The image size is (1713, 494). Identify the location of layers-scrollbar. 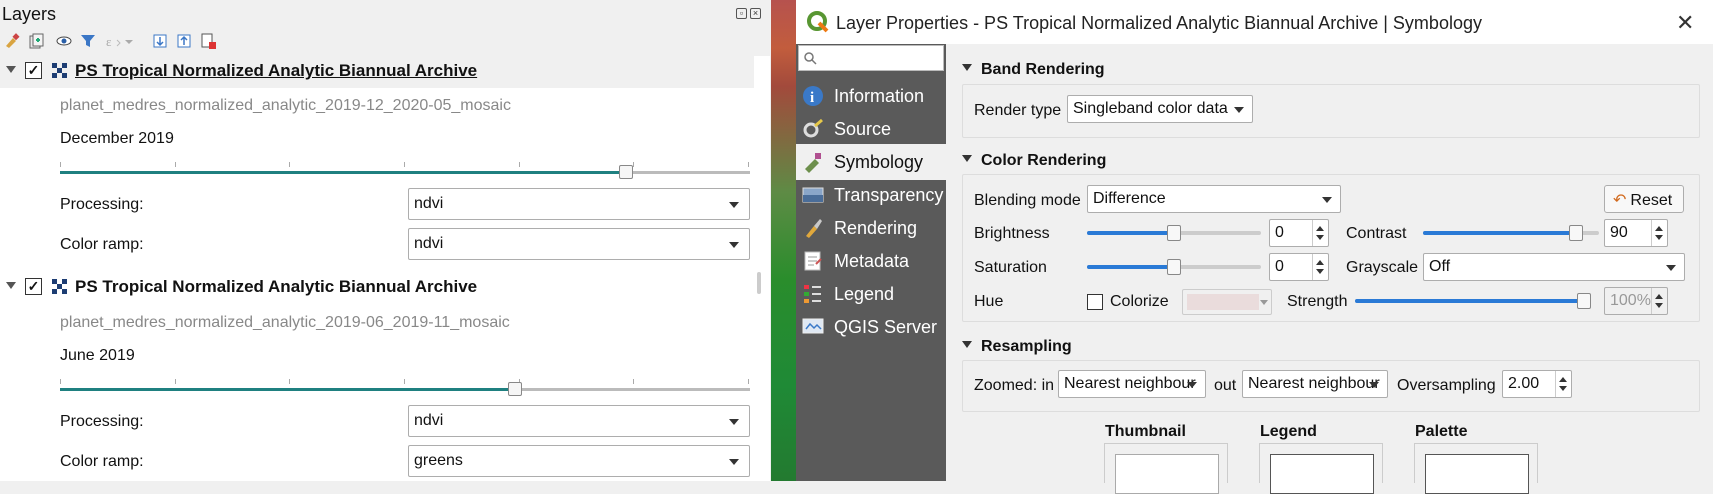
(762, 268).